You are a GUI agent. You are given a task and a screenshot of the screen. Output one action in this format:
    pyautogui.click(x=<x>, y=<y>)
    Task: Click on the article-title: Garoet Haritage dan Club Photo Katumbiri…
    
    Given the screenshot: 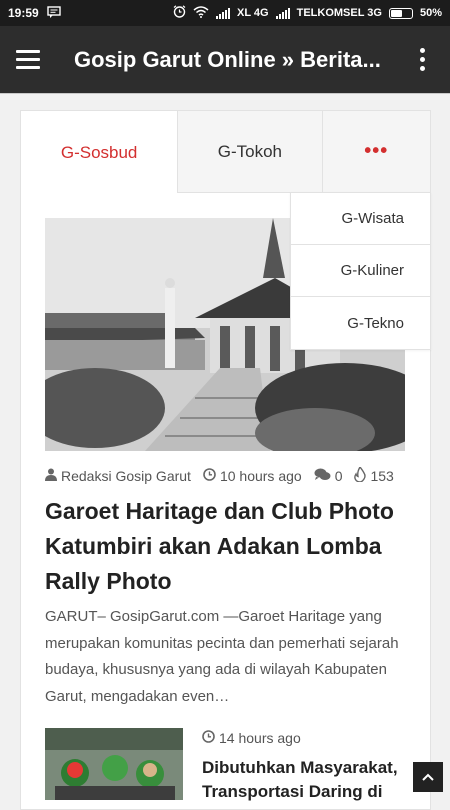 What is the action you would take?
    pyautogui.click(x=230, y=546)
    